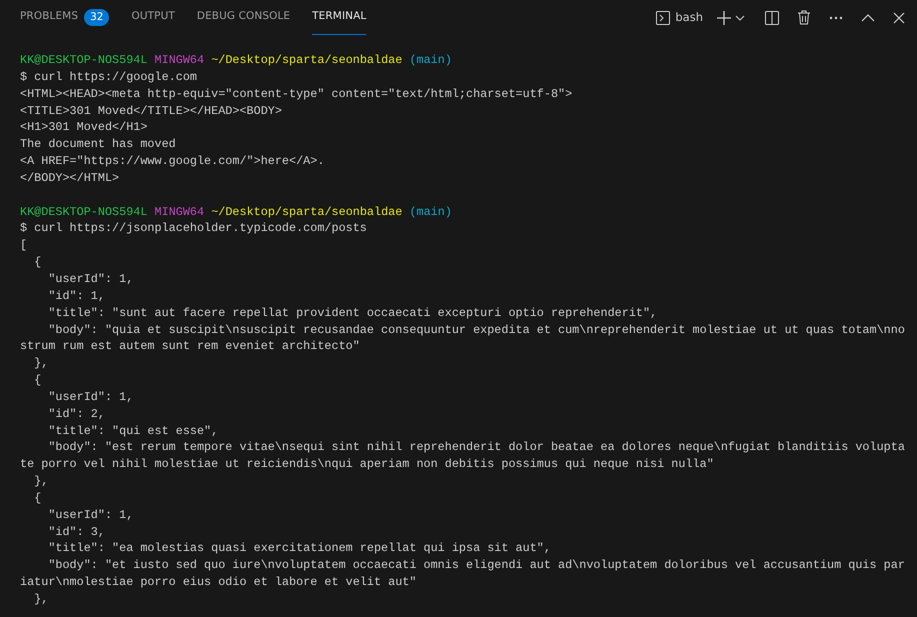 This screenshot has height=617, width=917. I want to click on terminal-line: $ curl https://google.com, so click(108, 77).